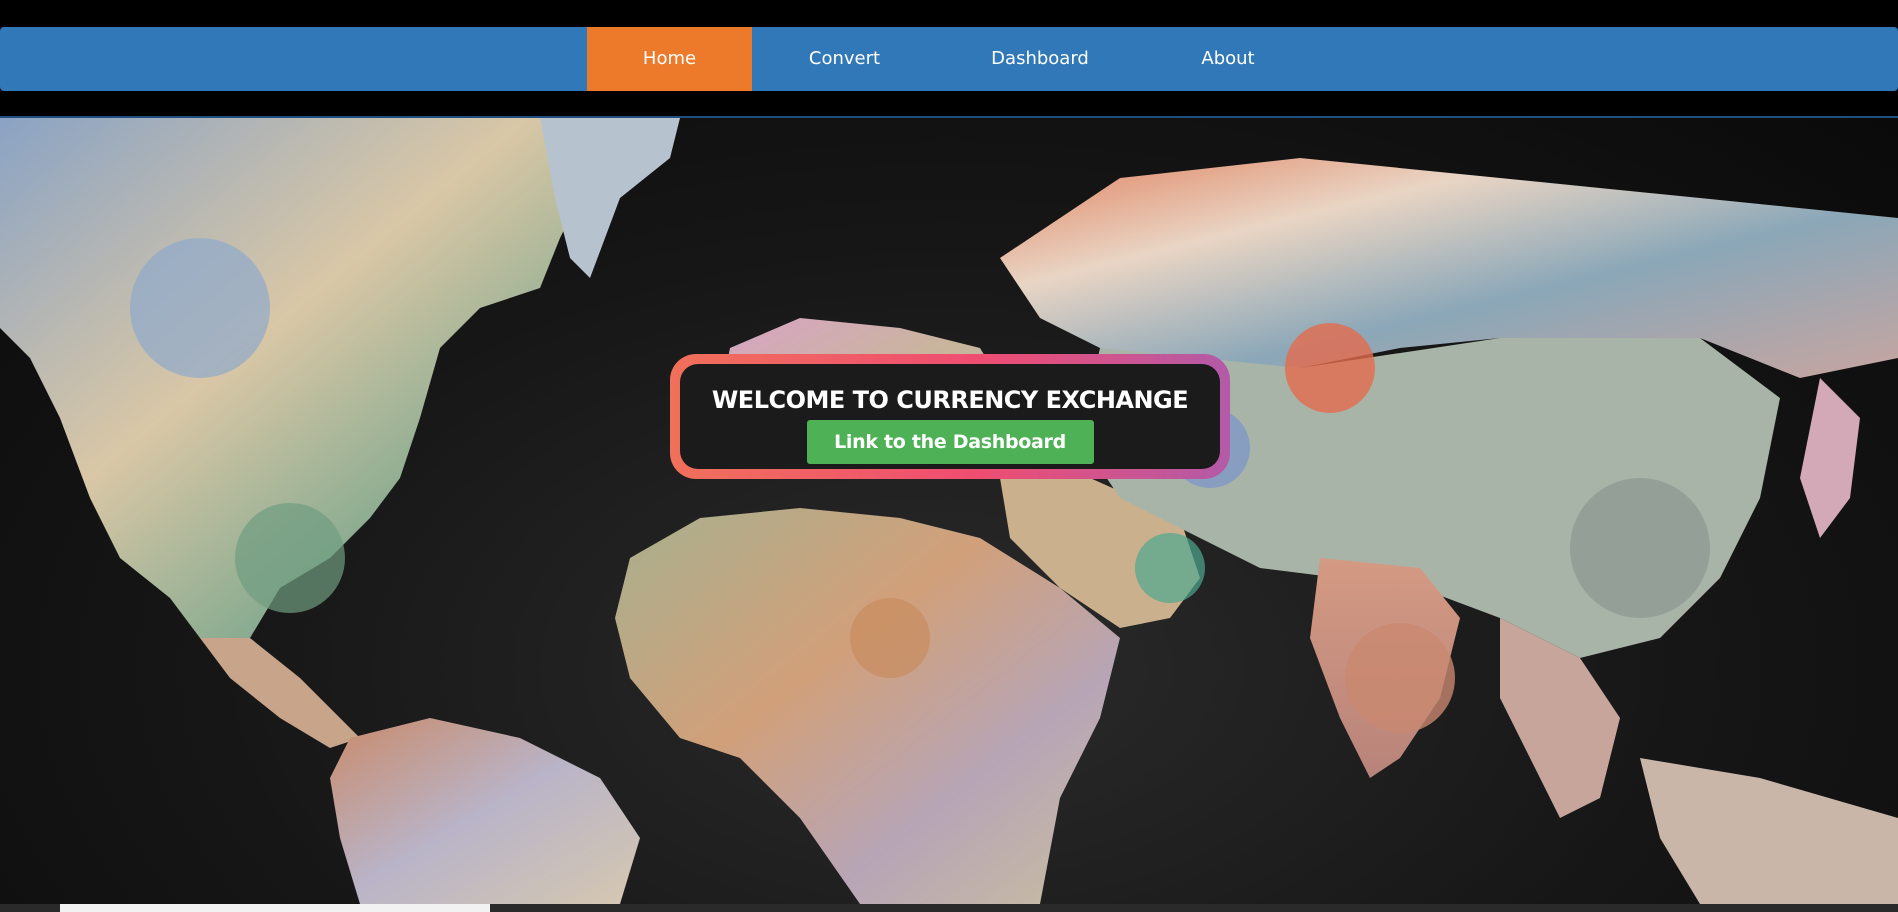  I want to click on nav-convert: Convert, so click(844, 59).